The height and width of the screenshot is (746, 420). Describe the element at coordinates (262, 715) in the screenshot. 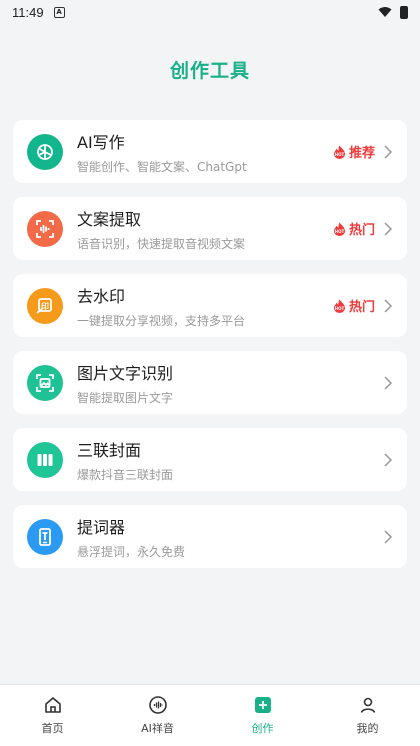

I see `nav-create: 创作` at that location.